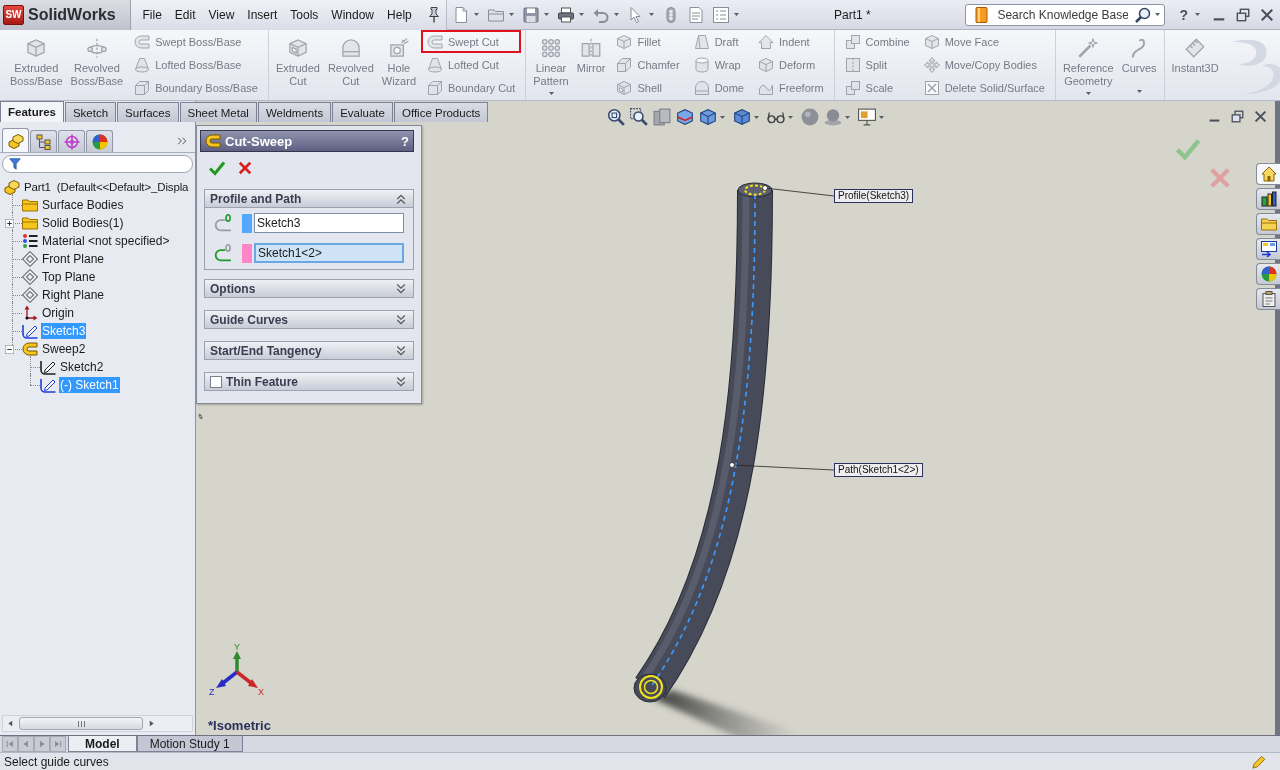 This screenshot has height=770, width=1280. I want to click on tree-item: Sweep2, so click(64, 349).